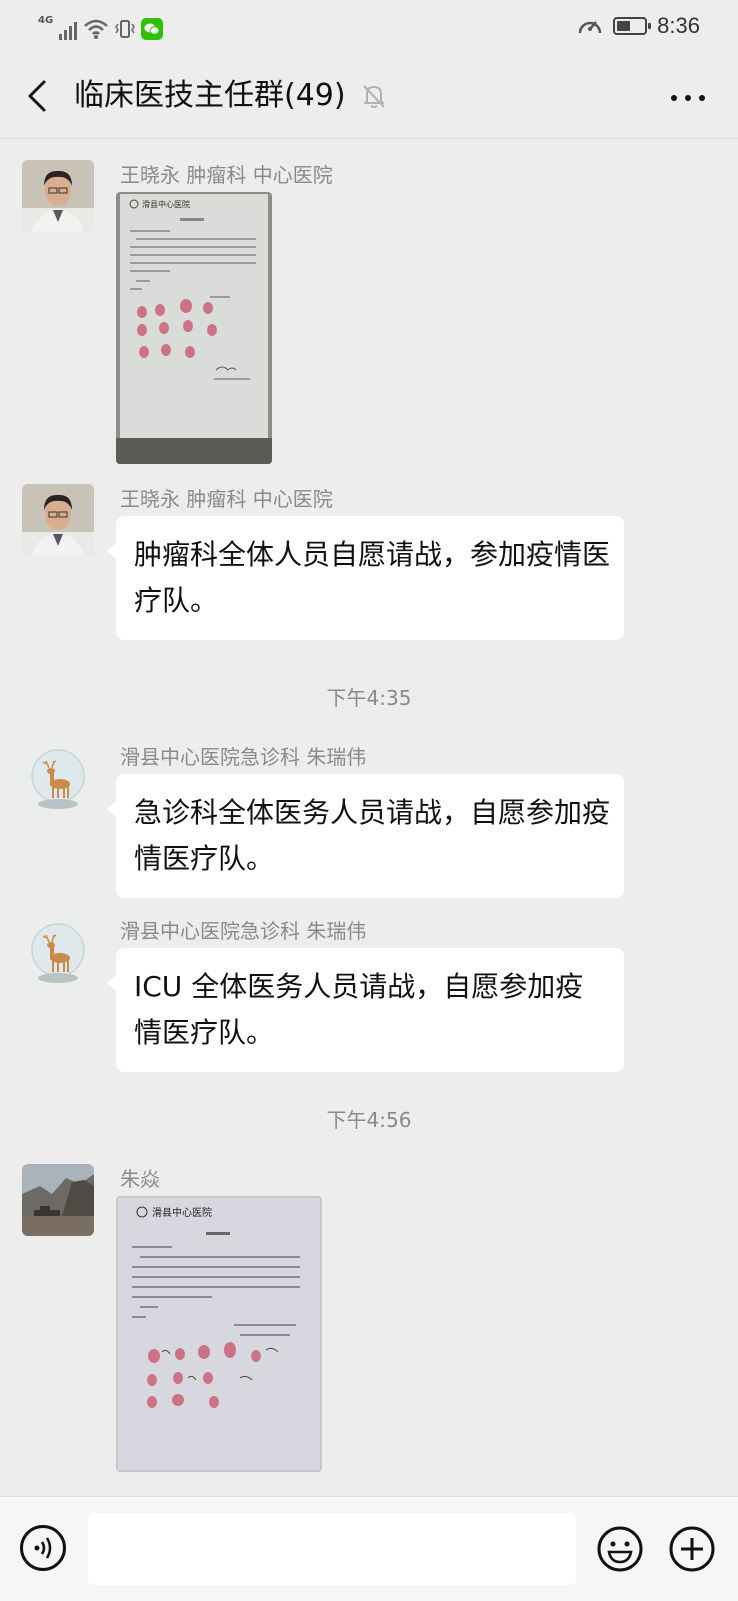 The width and height of the screenshot is (738, 1601). Describe the element at coordinates (374, 96) in the screenshot. I see `mute-bell-icon` at that location.